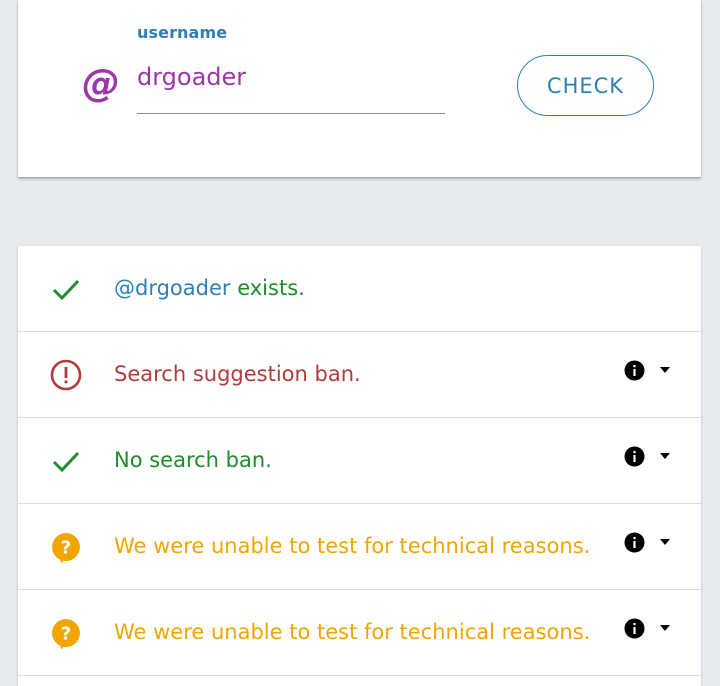 This screenshot has height=686, width=720. Describe the element at coordinates (585, 85) in the screenshot. I see `check-button: CHECK` at that location.